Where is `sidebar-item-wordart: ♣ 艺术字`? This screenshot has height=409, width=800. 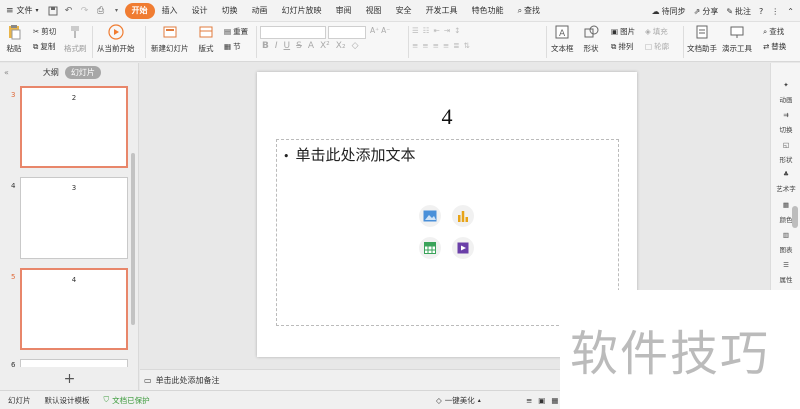
sidebar-item-wordart: ♣ 艺术字 is located at coordinates (785, 181).